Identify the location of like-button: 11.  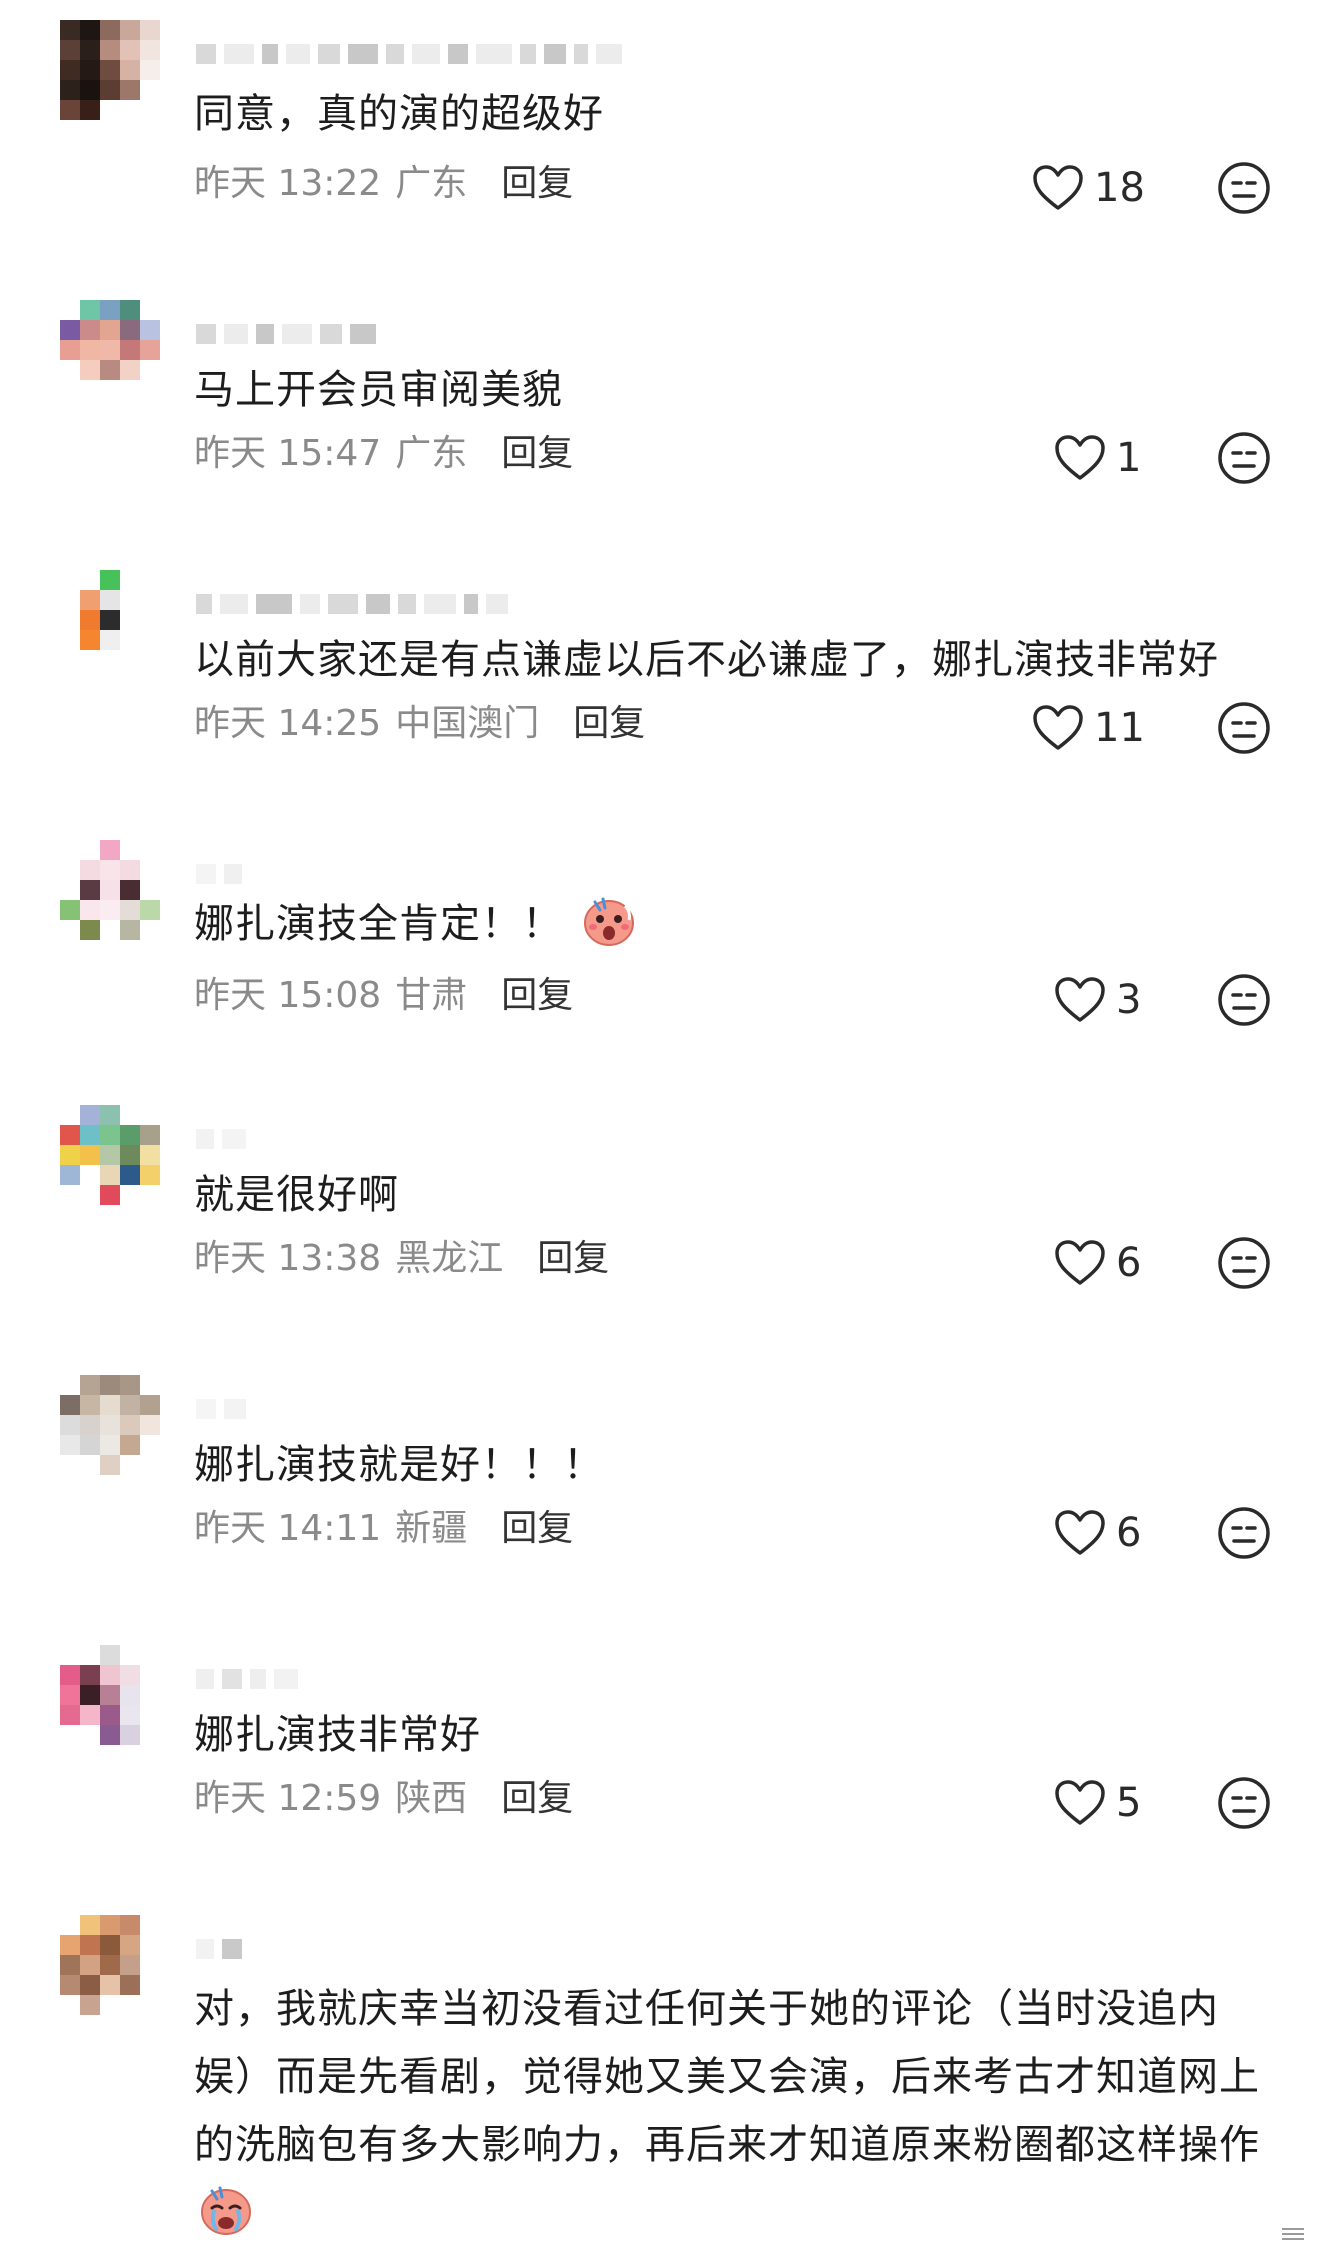
(1107, 728).